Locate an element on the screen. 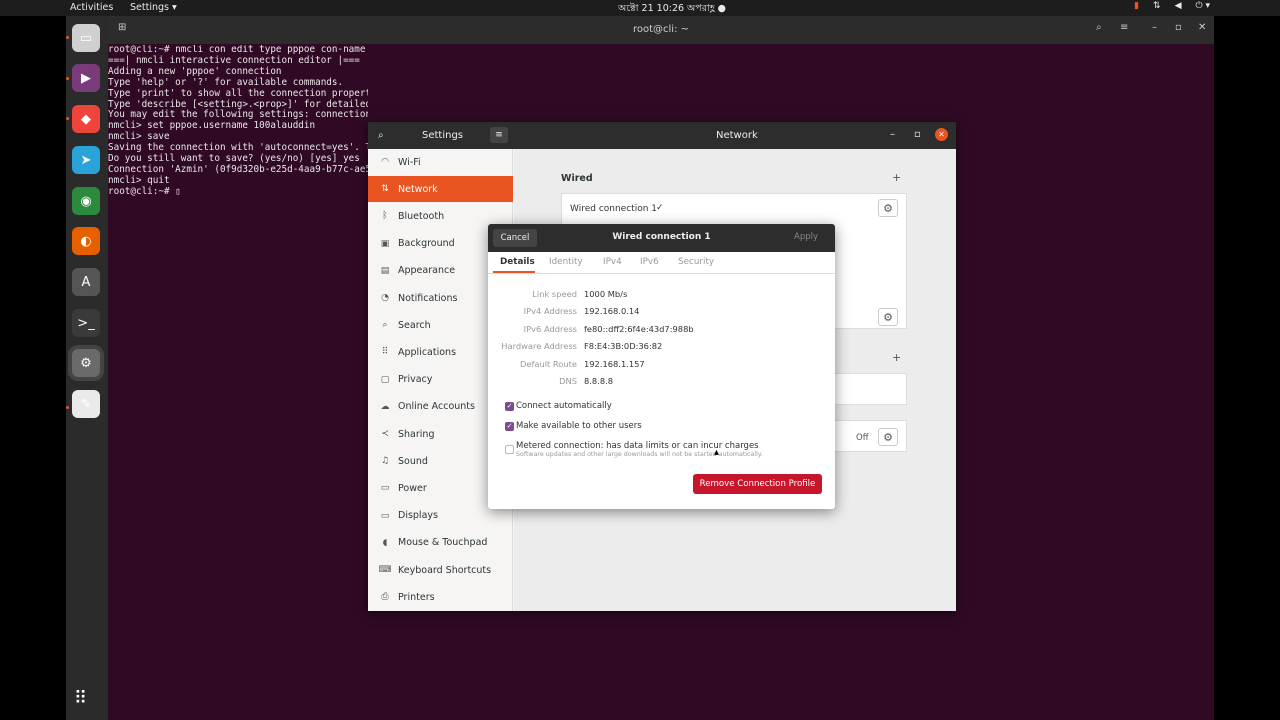  mouse-cursor: ▴ is located at coordinates (717, 452).